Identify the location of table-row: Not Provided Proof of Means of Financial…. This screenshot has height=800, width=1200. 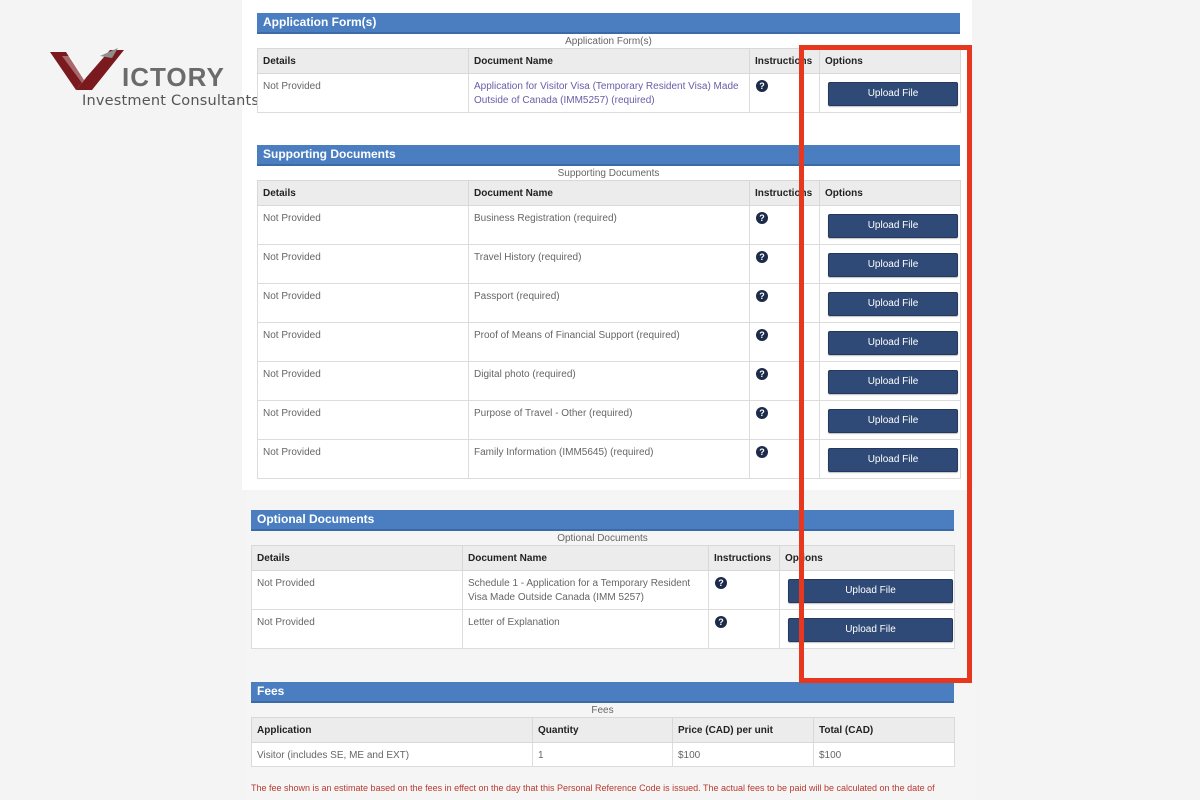
(609, 342).